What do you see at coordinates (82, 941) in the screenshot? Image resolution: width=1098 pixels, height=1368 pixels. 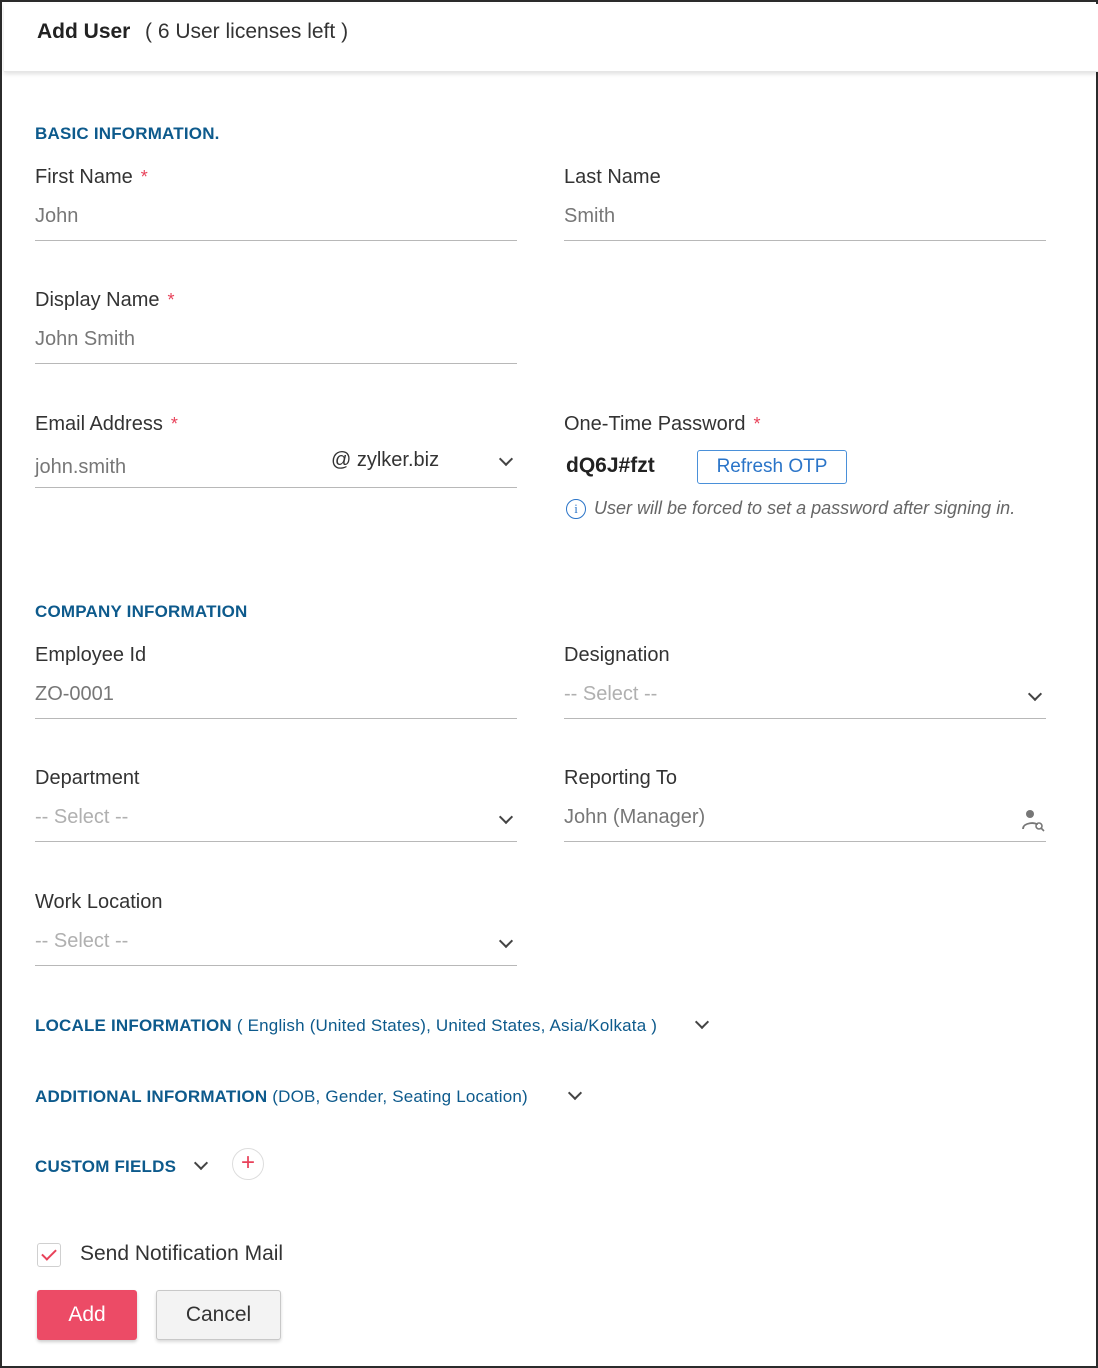 I see `work-location-value: -- Select --` at bounding box center [82, 941].